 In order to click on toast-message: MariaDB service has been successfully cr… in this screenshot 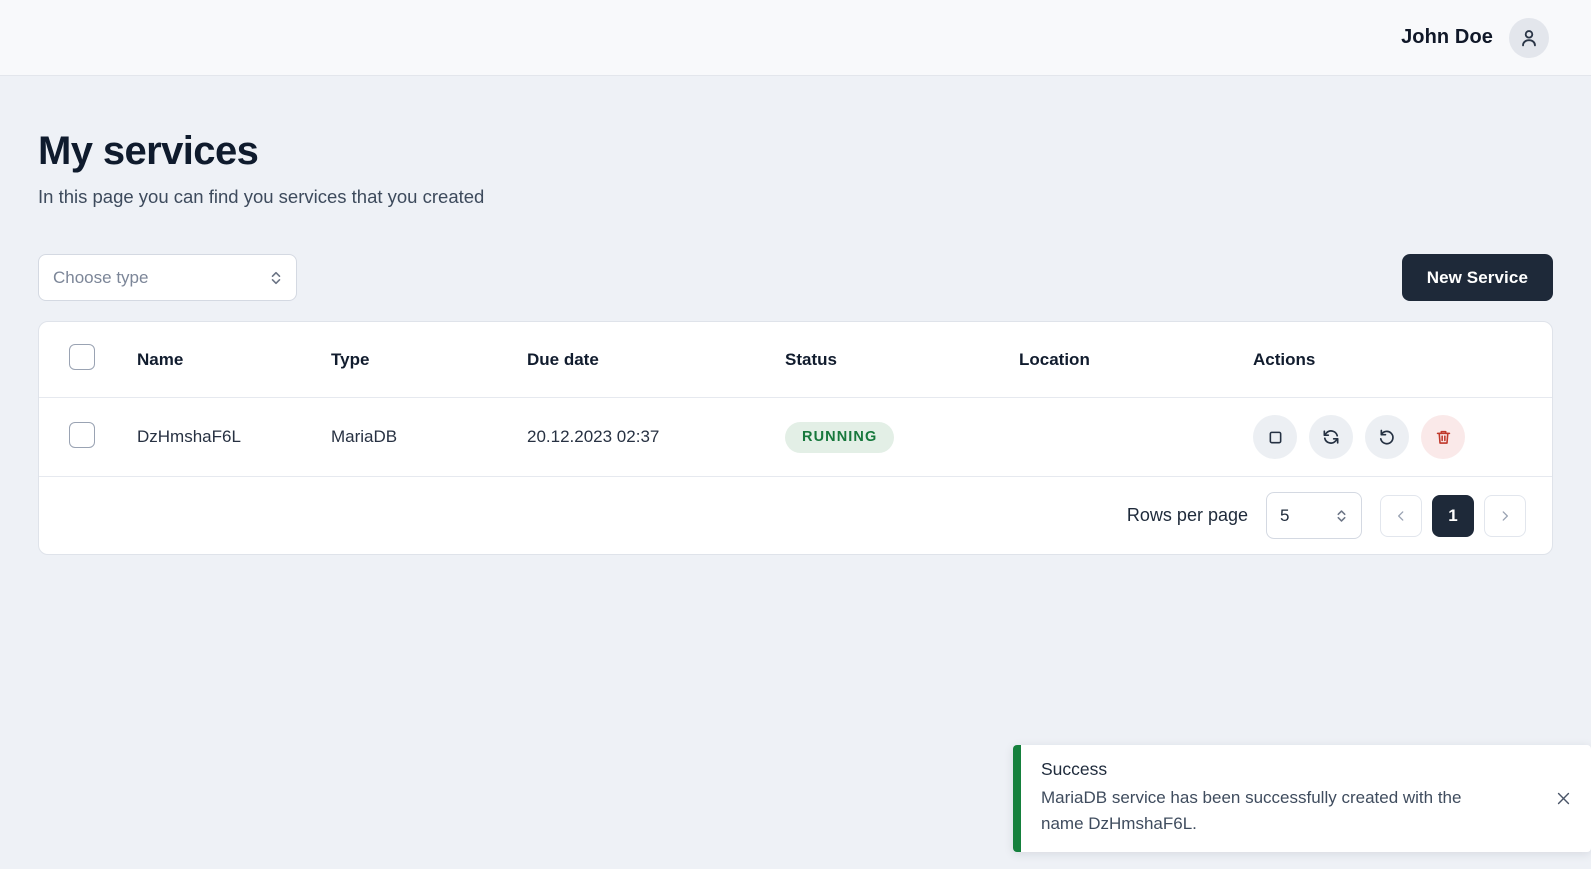, I will do `click(1251, 810)`.